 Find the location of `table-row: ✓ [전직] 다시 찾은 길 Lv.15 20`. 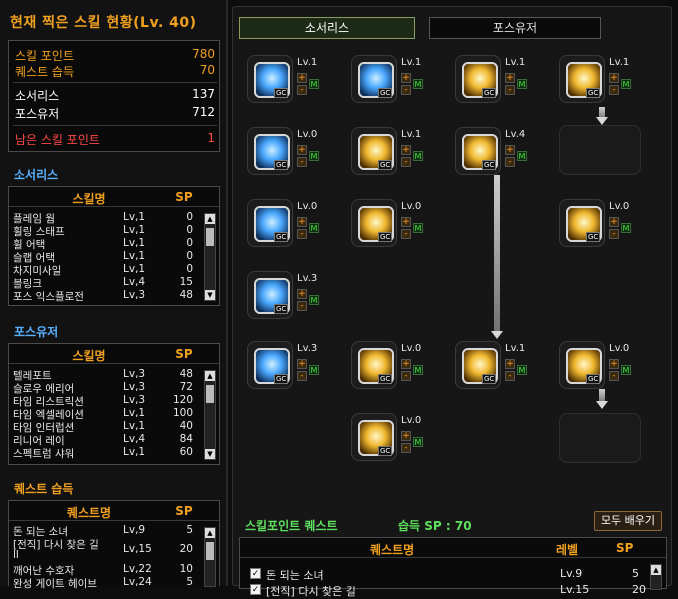

table-row: ✓ [전직] 다시 찾은 길 Lv.15 20 is located at coordinates (453, 590).